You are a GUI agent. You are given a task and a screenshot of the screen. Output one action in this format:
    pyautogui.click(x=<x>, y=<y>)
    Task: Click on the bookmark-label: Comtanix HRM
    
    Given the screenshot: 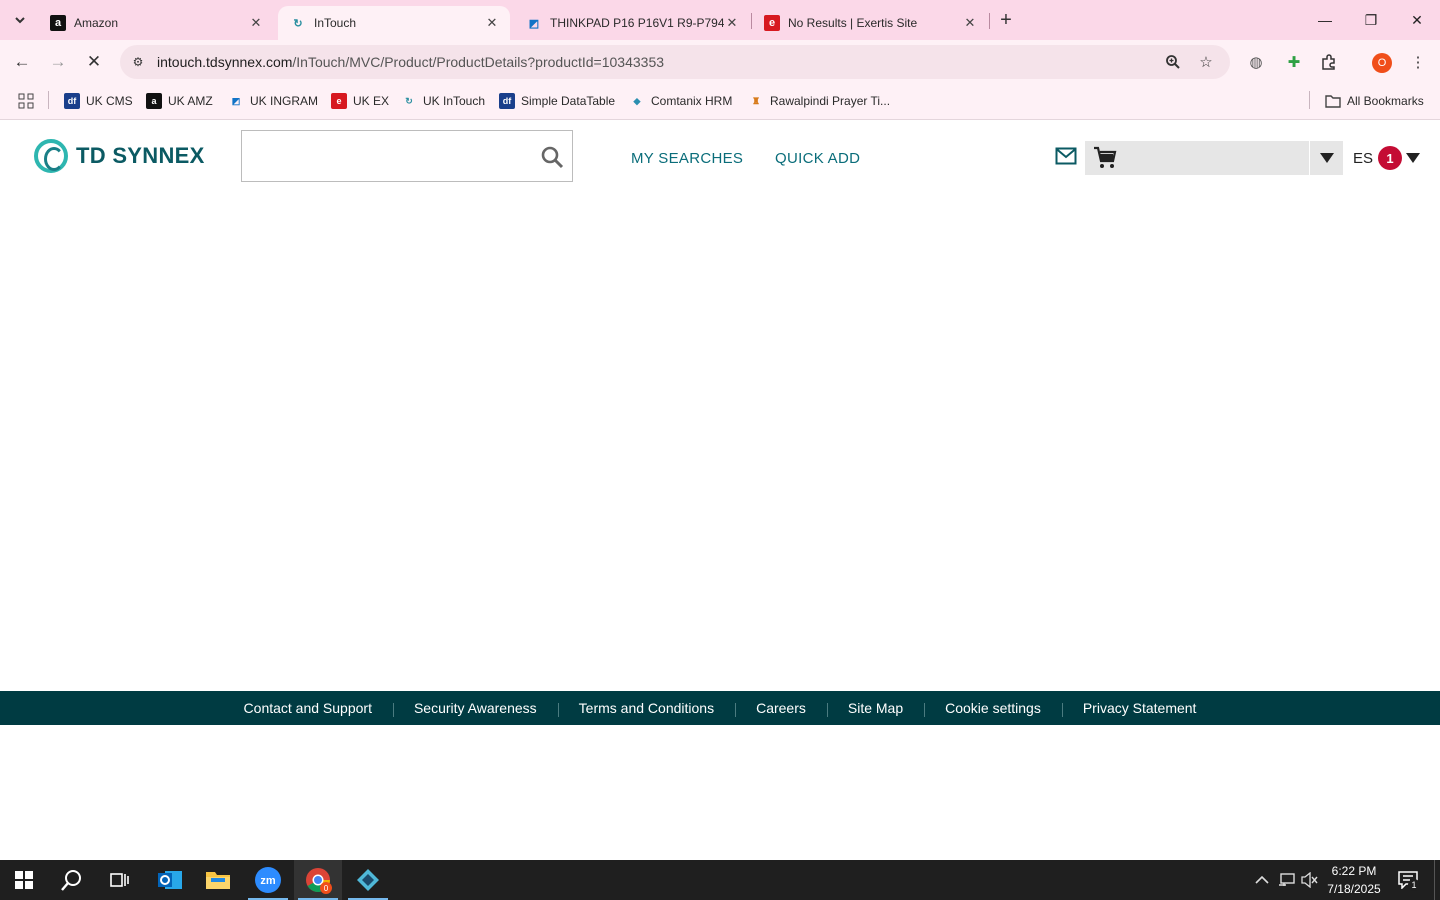 What is the action you would take?
    pyautogui.click(x=692, y=101)
    